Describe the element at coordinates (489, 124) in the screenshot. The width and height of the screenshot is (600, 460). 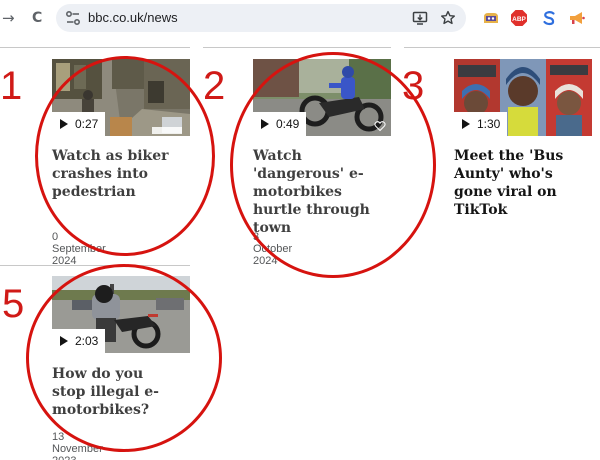
I see `duration: 1:30` at that location.